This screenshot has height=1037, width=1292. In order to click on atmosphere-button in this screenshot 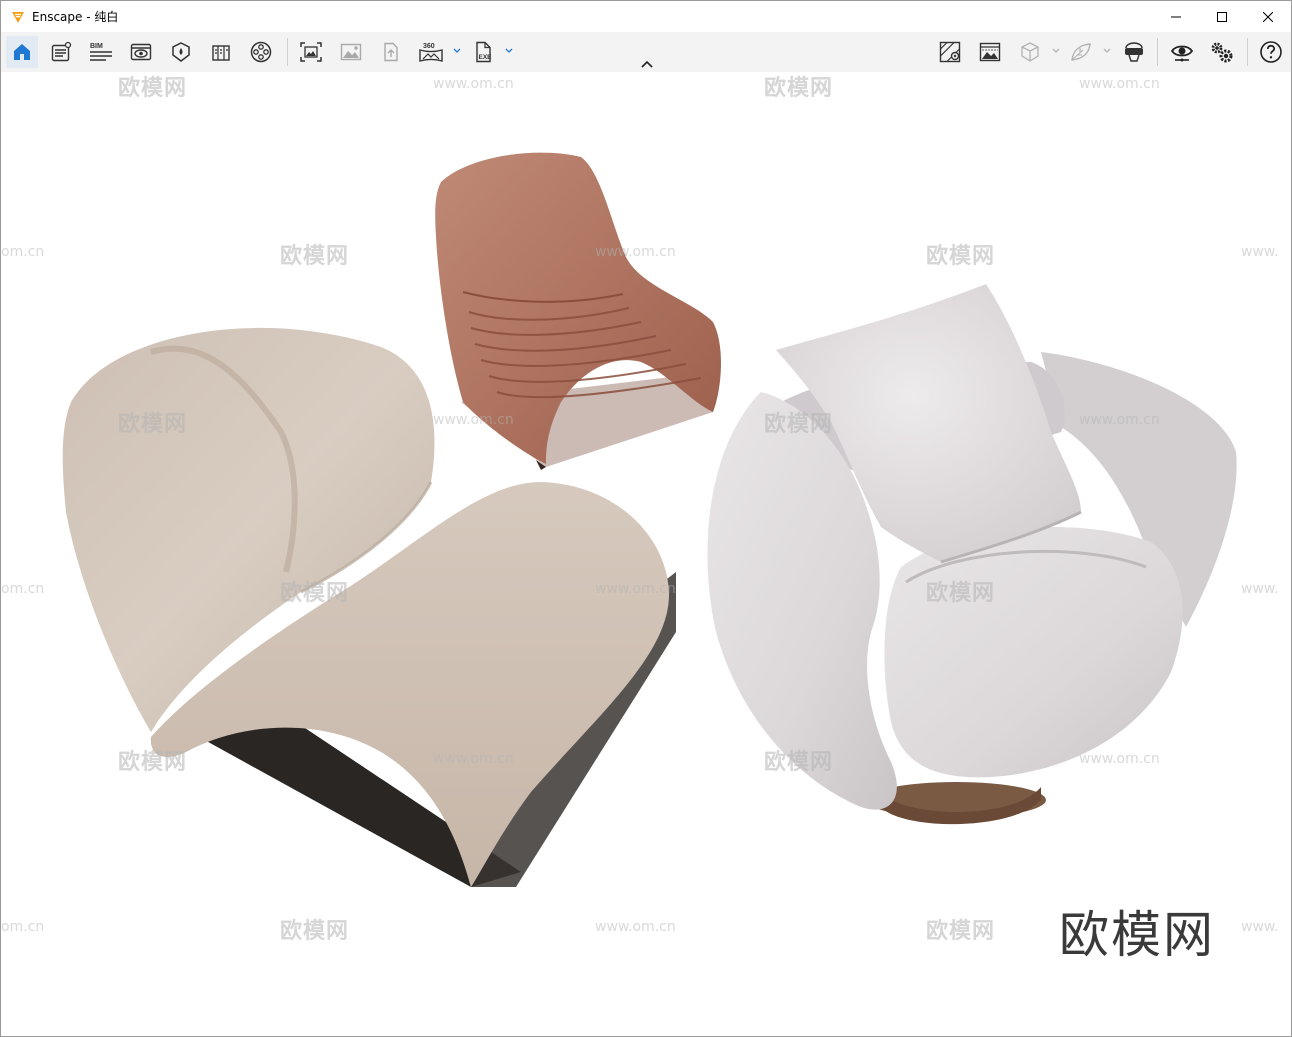, I will do `click(990, 52)`.